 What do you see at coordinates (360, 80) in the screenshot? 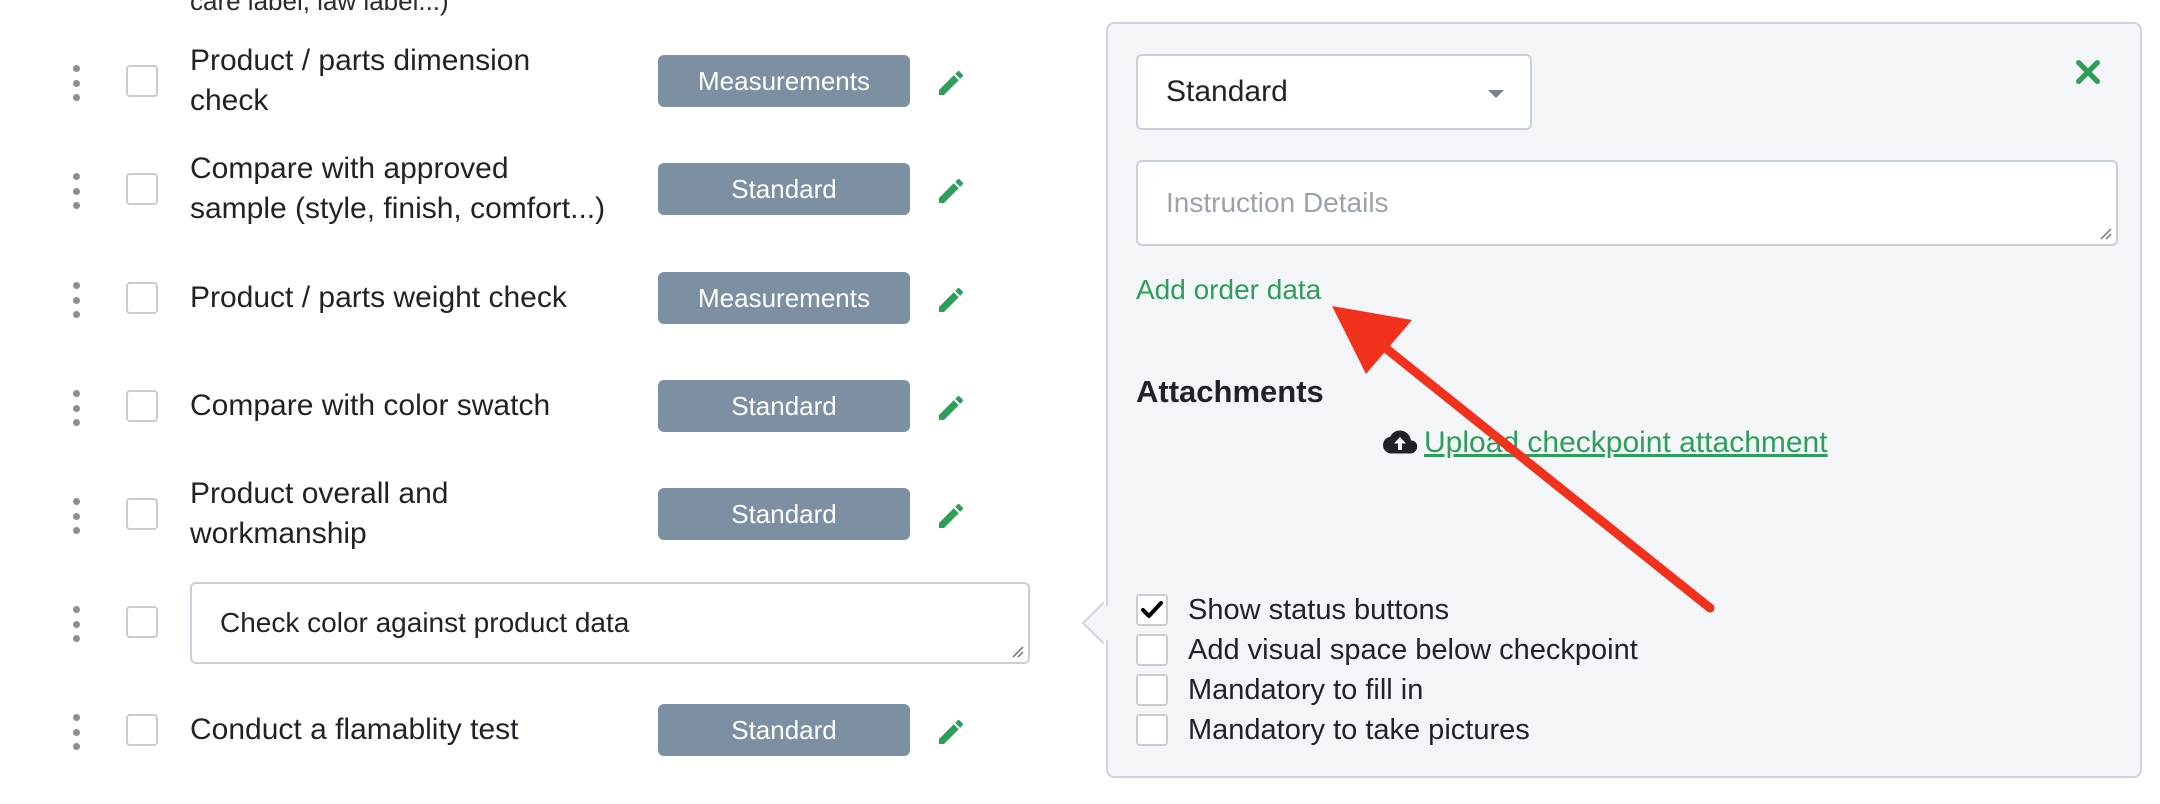
I see `checkpoint-label: Product / parts dimension check` at bounding box center [360, 80].